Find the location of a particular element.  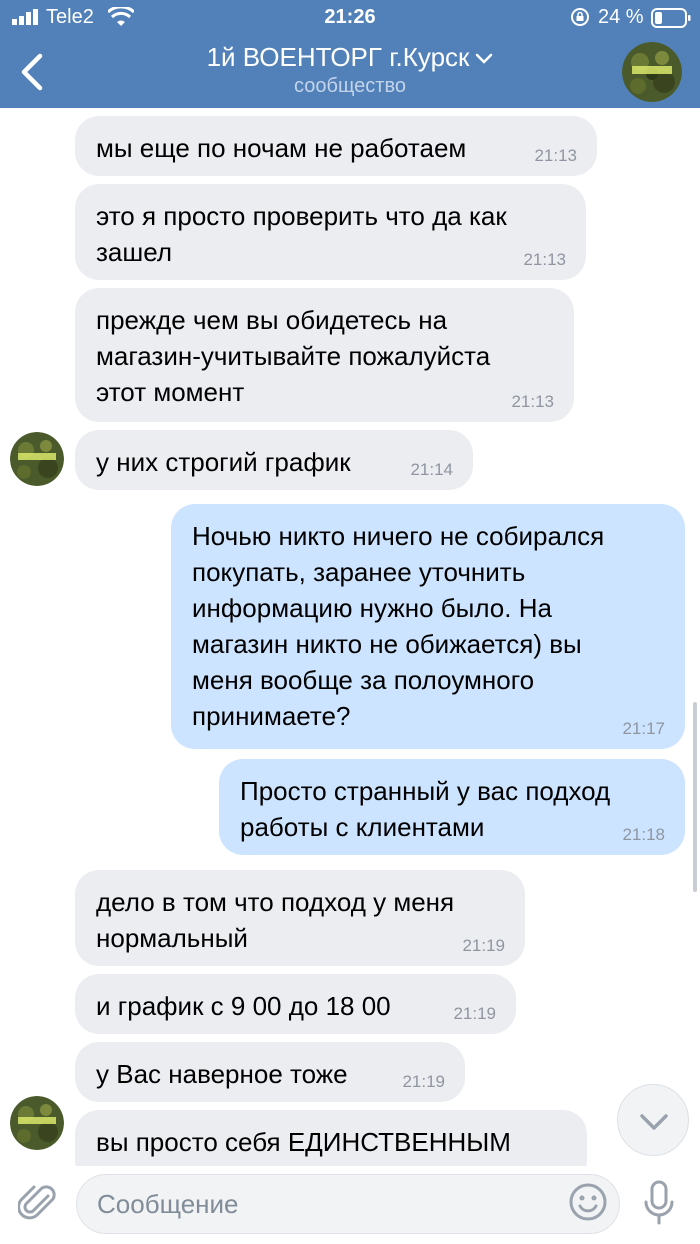

paperclip-icon is located at coordinates (38, 1204).